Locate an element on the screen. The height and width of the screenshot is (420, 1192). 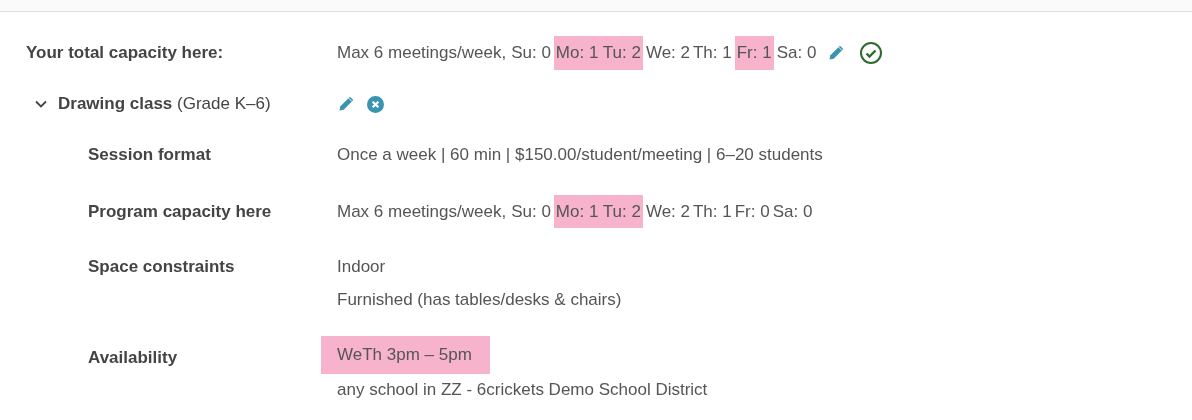
check-circle-icon is located at coordinates (871, 53).